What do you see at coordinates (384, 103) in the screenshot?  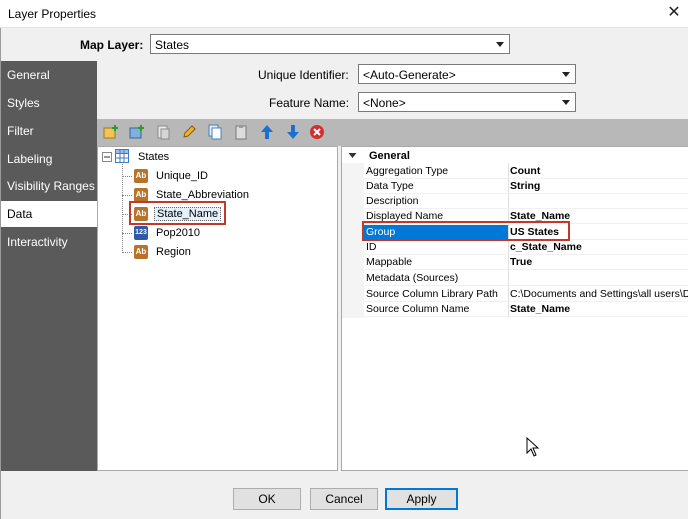 I see `feature-name-value: <None>` at bounding box center [384, 103].